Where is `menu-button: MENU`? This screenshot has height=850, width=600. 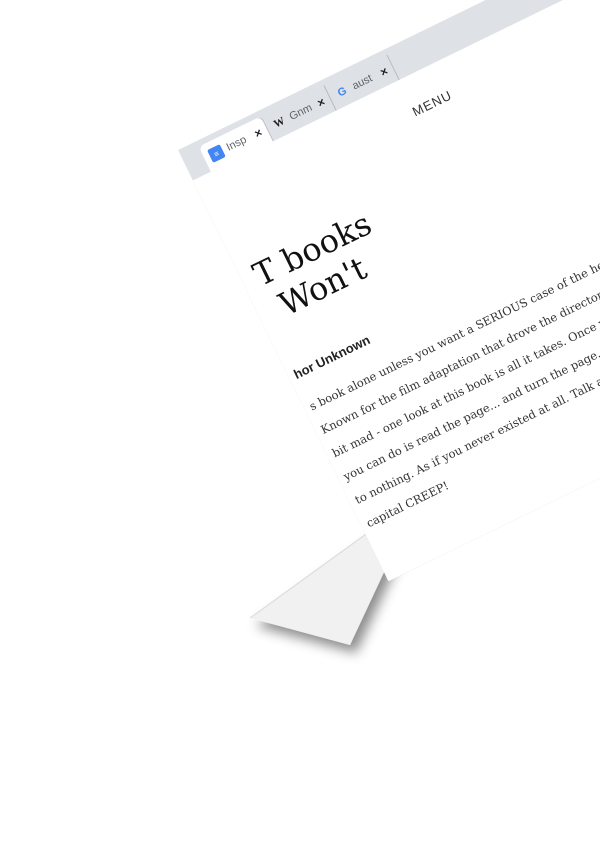 menu-button: MENU is located at coordinates (432, 103).